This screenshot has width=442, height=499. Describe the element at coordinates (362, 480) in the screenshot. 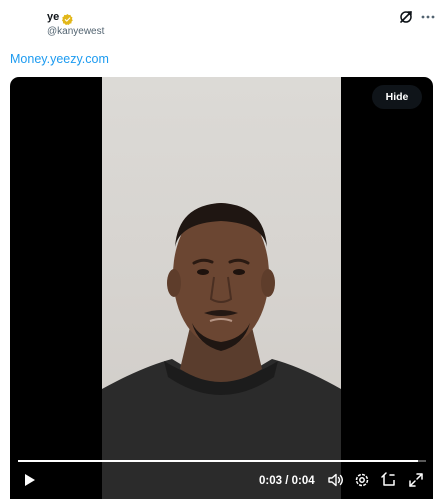

I see `settings-icon` at that location.